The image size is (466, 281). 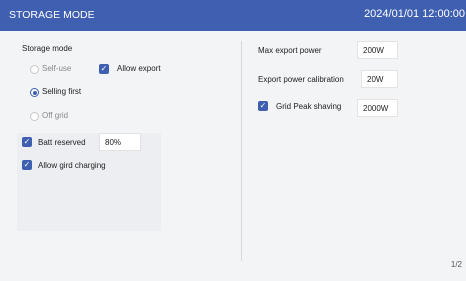 What do you see at coordinates (72, 165) in the screenshot?
I see `allow-grid-charging-label: Allow gird charging` at bounding box center [72, 165].